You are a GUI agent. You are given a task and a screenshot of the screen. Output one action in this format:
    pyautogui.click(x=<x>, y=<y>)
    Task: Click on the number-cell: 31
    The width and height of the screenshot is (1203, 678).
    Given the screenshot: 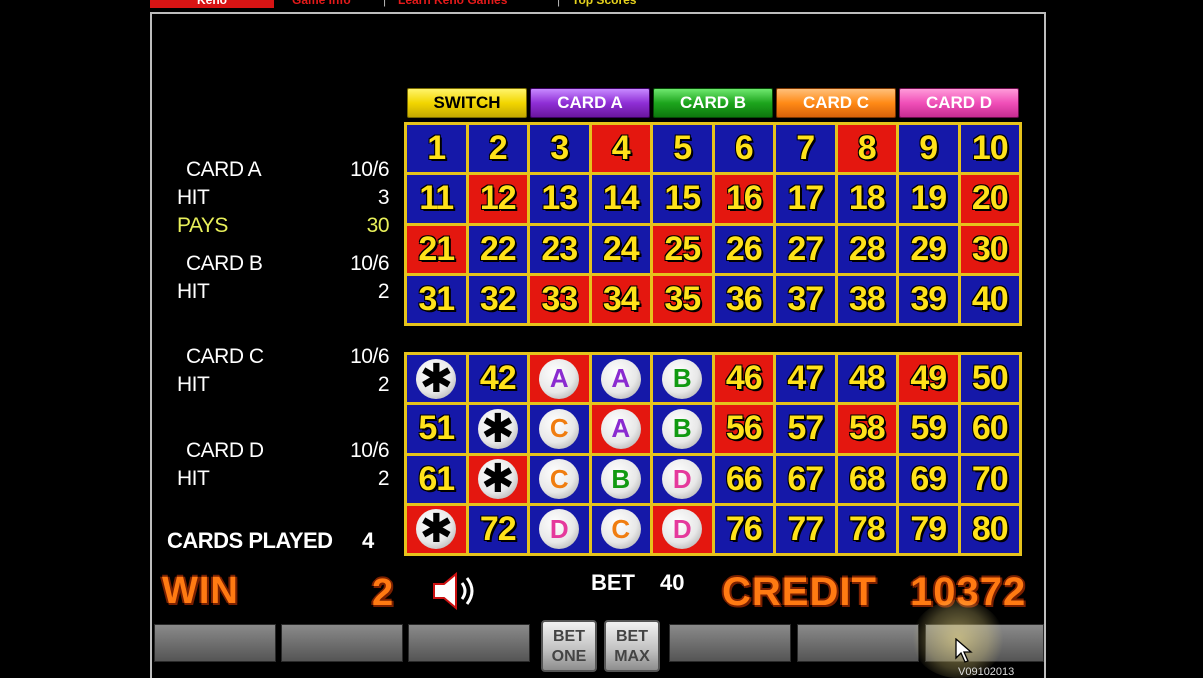 What is the action you would take?
    pyautogui.click(x=436, y=299)
    